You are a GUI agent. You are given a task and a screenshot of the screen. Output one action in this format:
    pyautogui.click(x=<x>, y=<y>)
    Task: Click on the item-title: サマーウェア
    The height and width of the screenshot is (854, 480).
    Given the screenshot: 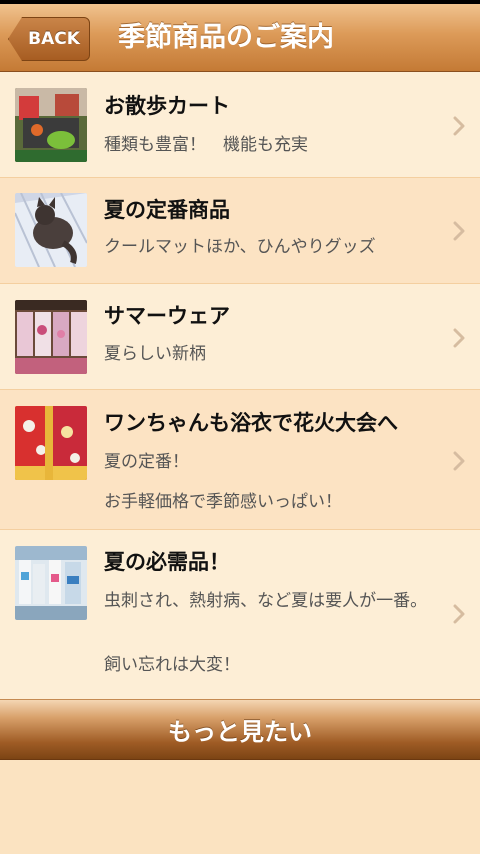 What is the action you would take?
    pyautogui.click(x=167, y=316)
    